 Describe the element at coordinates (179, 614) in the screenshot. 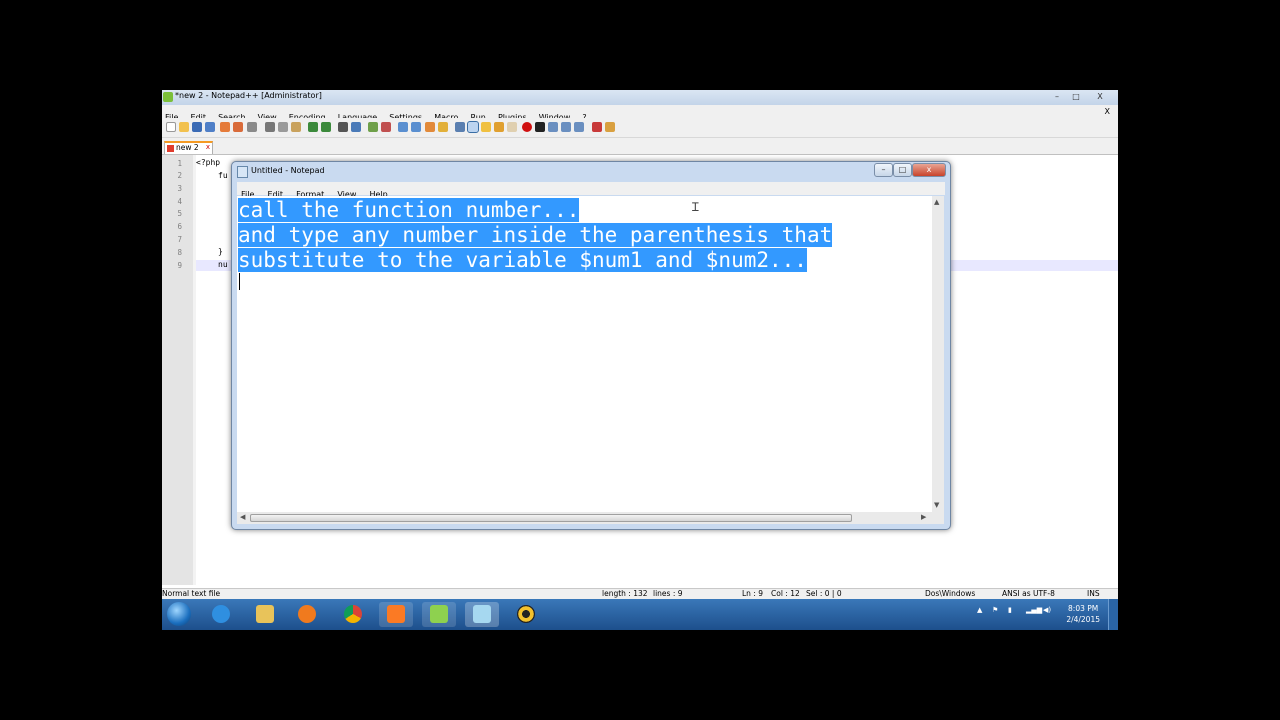

I see `start-orb-icon` at that location.